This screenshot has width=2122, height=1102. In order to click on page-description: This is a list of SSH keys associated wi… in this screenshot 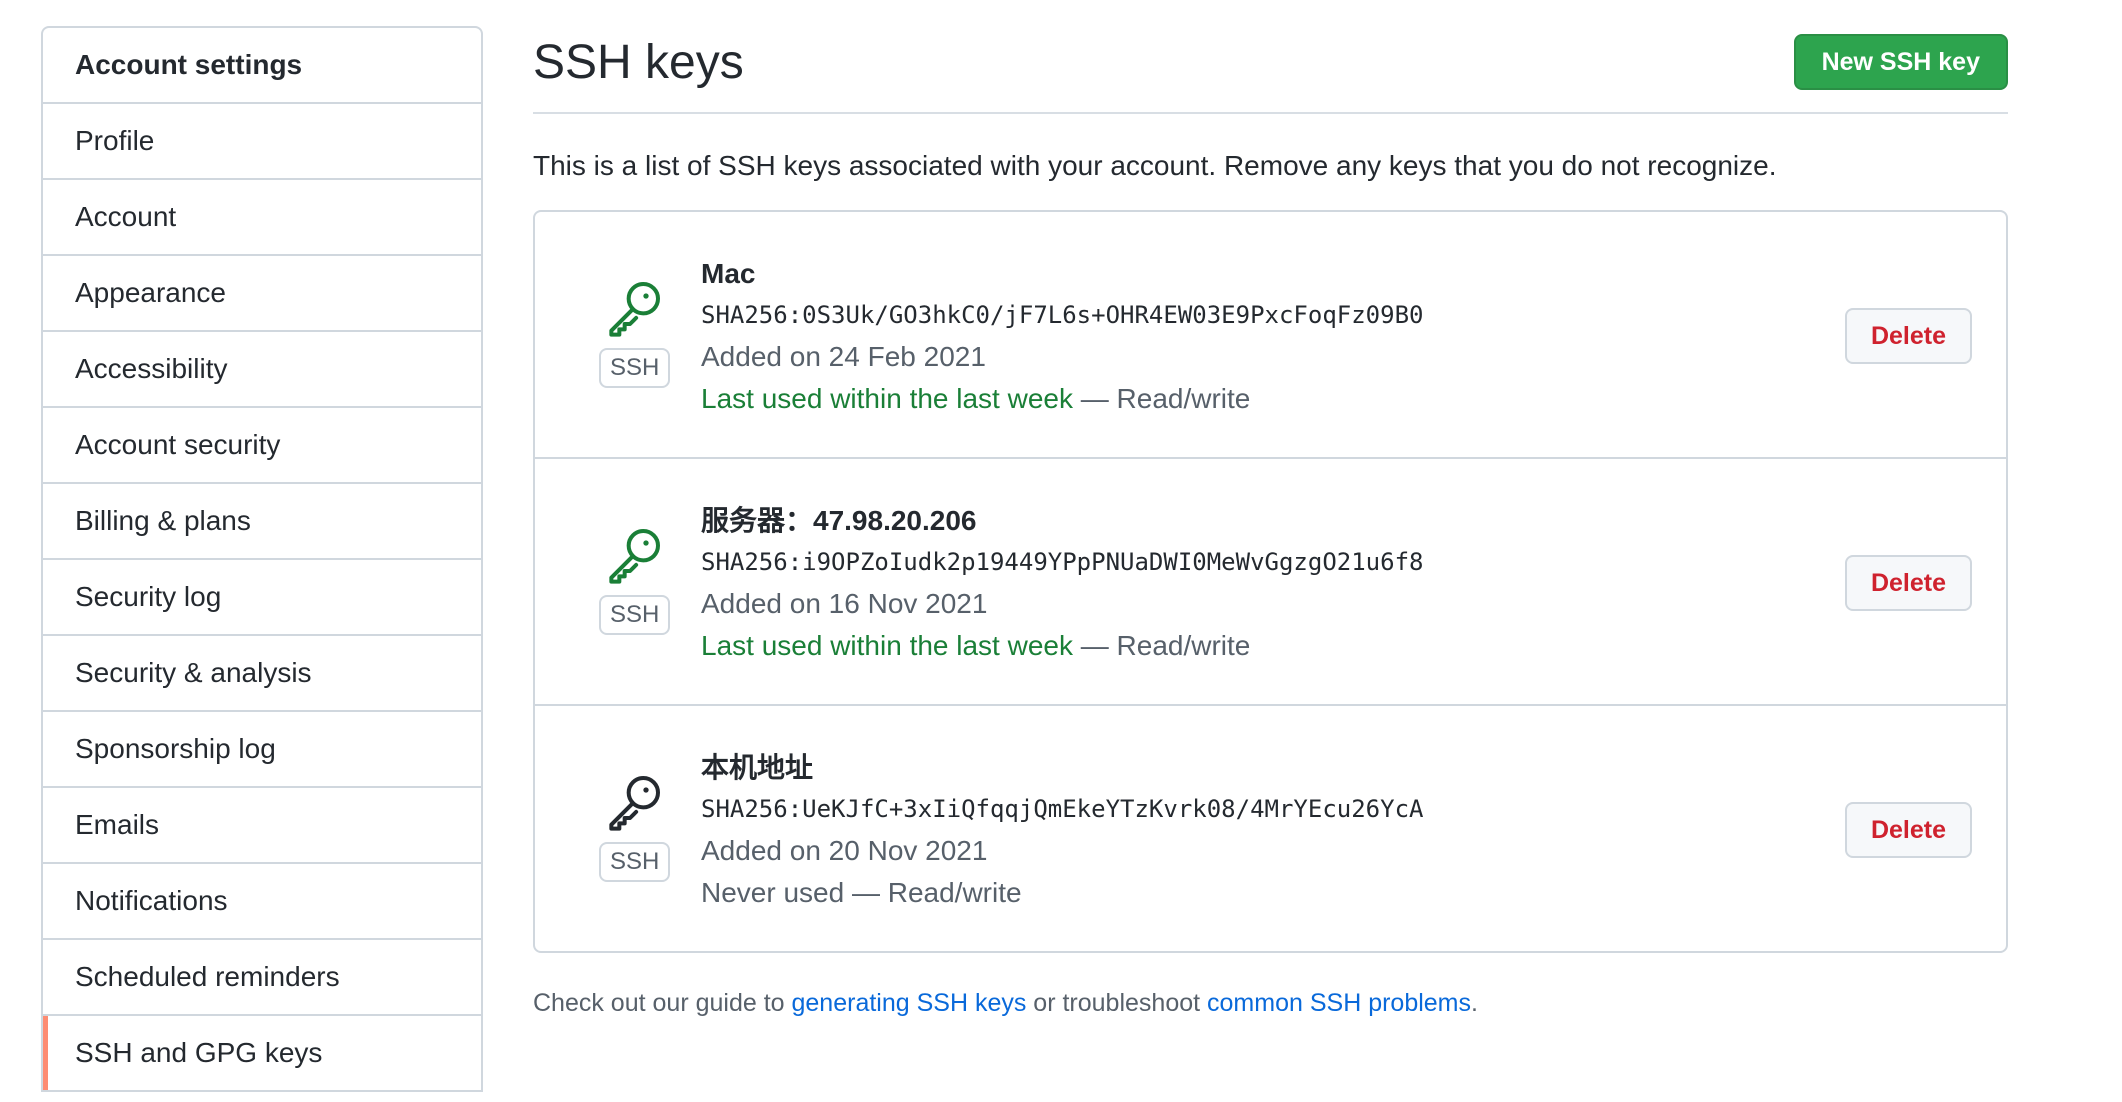, I will do `click(1155, 165)`.